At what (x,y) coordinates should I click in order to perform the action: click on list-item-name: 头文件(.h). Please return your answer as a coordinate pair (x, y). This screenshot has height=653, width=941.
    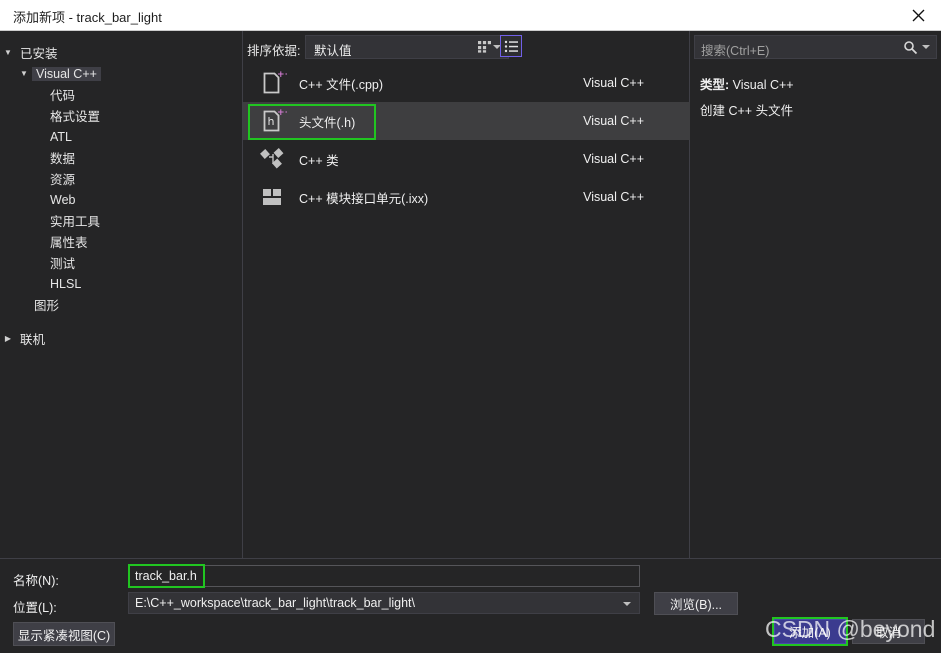
    Looking at the image, I should click on (327, 122).